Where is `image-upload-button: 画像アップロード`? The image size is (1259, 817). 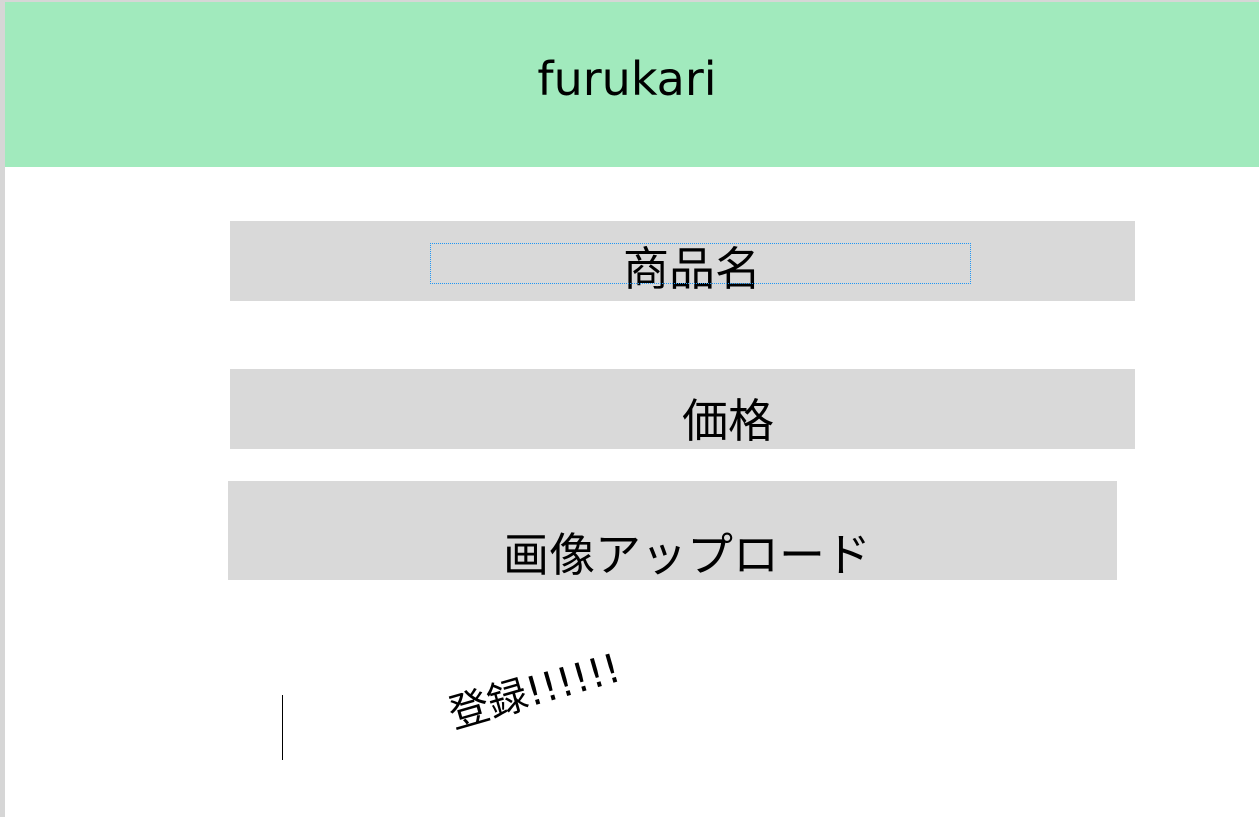 image-upload-button: 画像アップロード is located at coordinates (672, 531).